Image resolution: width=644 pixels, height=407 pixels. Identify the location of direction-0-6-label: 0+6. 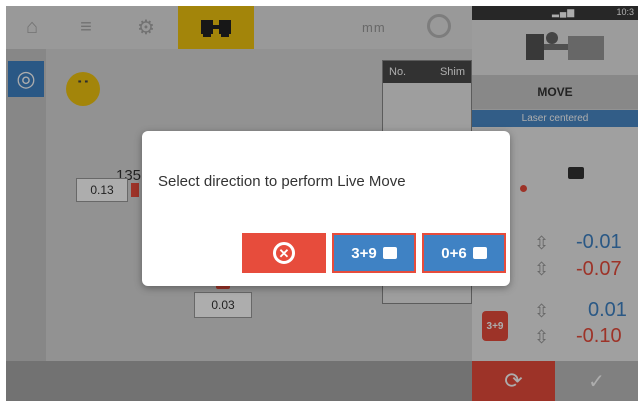
(454, 253).